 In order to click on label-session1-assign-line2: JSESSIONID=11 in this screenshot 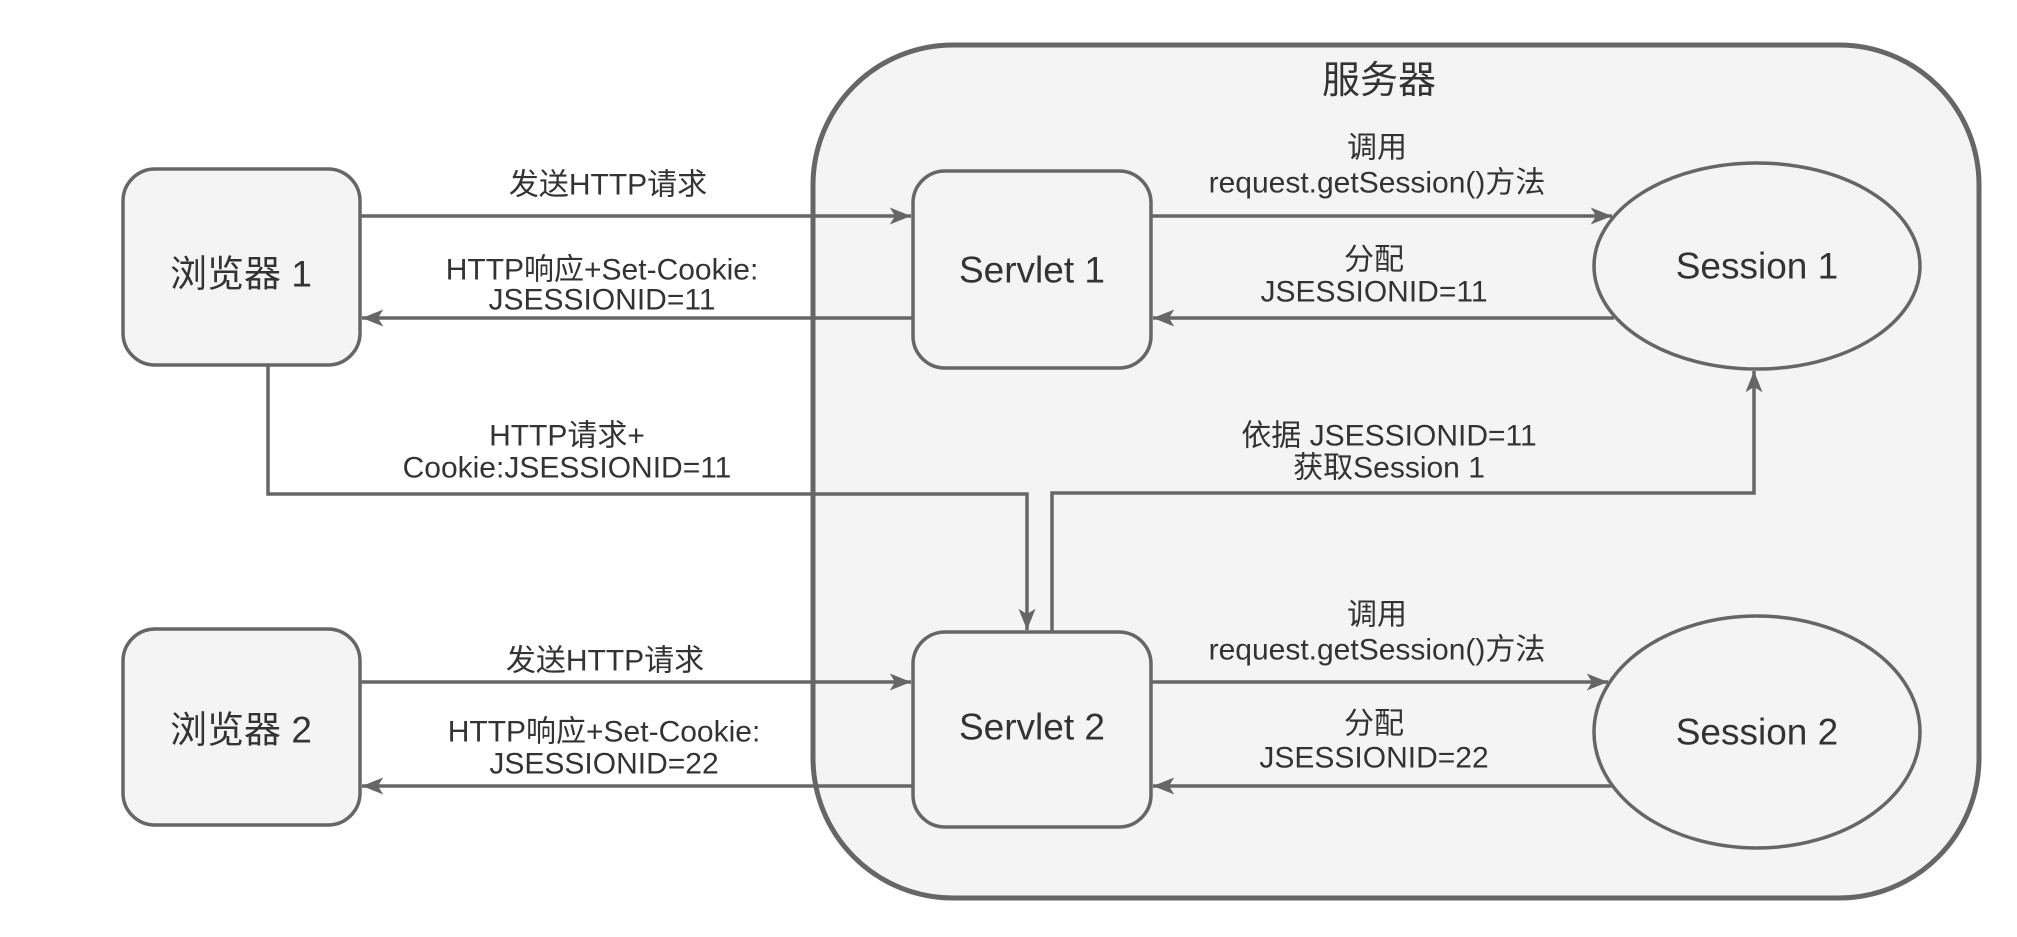, I will do `click(1373, 292)`.